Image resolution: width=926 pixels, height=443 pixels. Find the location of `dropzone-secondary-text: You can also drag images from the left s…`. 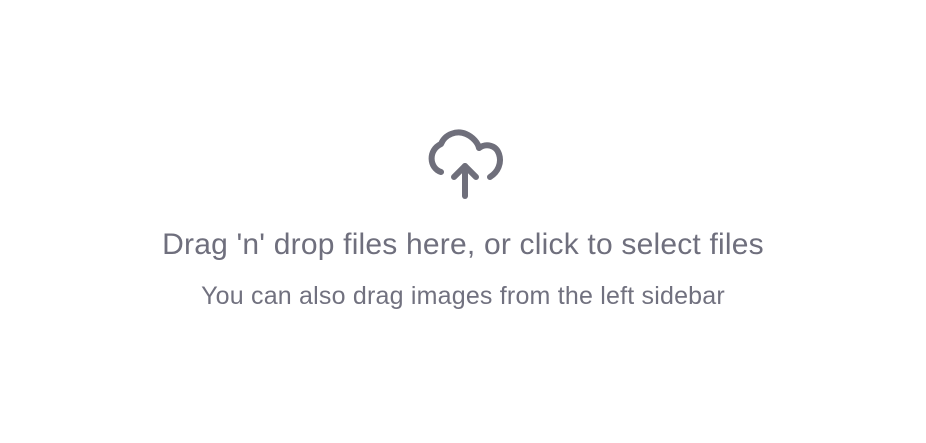

dropzone-secondary-text: You can also drag images from the left s… is located at coordinates (463, 296).